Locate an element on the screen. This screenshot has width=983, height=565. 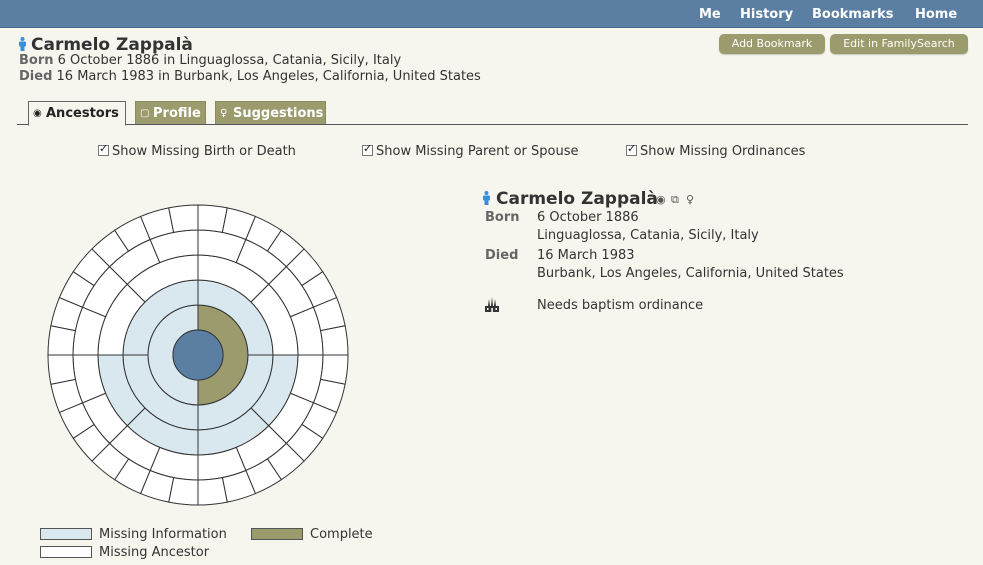
detail-title: Carmelo Zappalà is located at coordinates (570, 199).